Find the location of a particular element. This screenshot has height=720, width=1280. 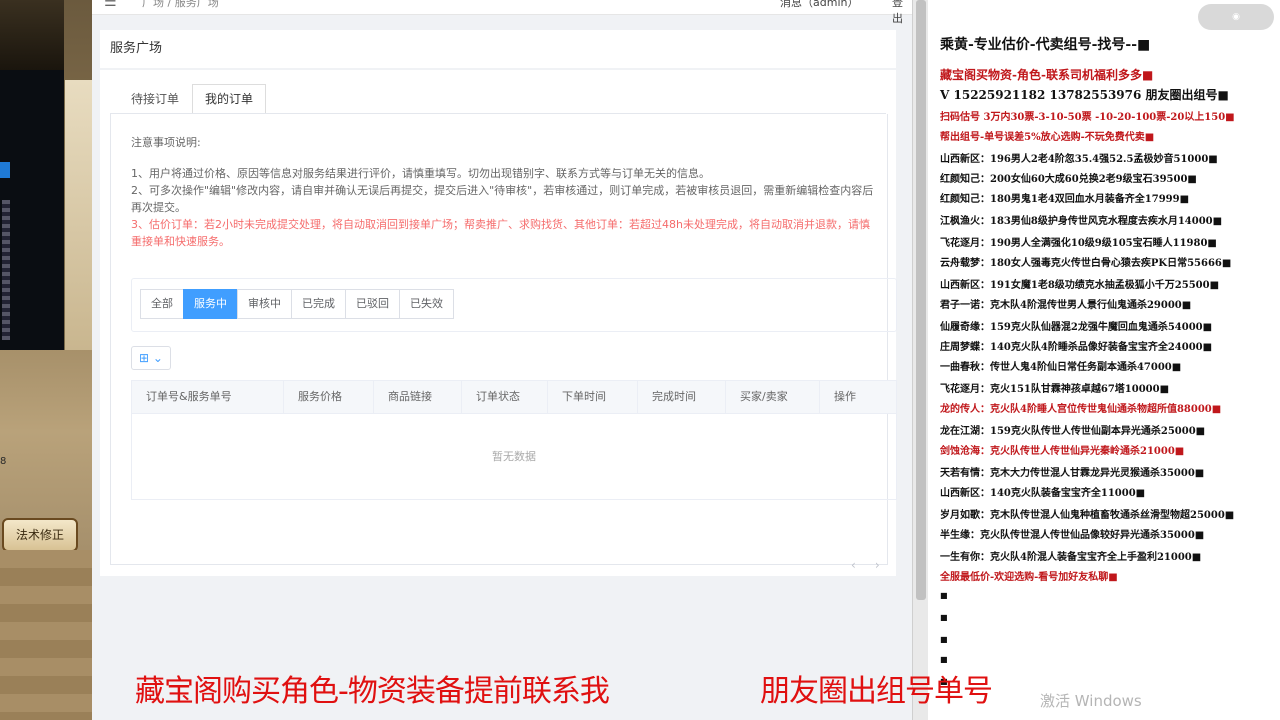

status-filter-bar: 全部 服务中 审核中 已完成 已驳回 已失效 is located at coordinates (514, 305).